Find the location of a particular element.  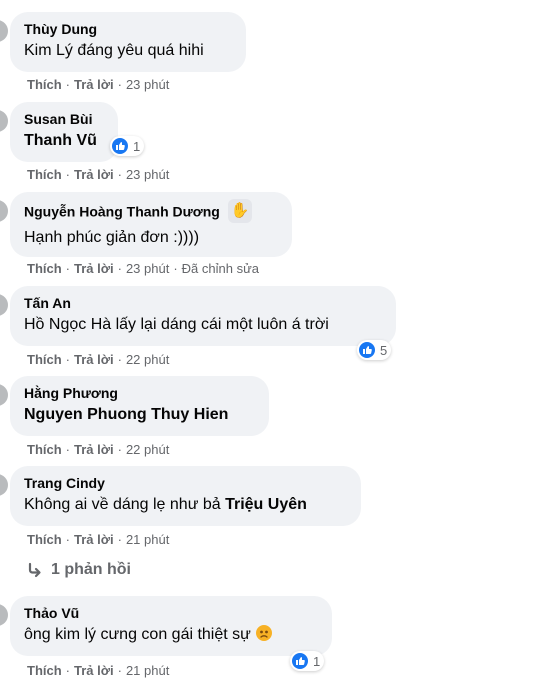

comment-text-plain: ông kim lý cưng con gái thiệt sự is located at coordinates (137, 634).